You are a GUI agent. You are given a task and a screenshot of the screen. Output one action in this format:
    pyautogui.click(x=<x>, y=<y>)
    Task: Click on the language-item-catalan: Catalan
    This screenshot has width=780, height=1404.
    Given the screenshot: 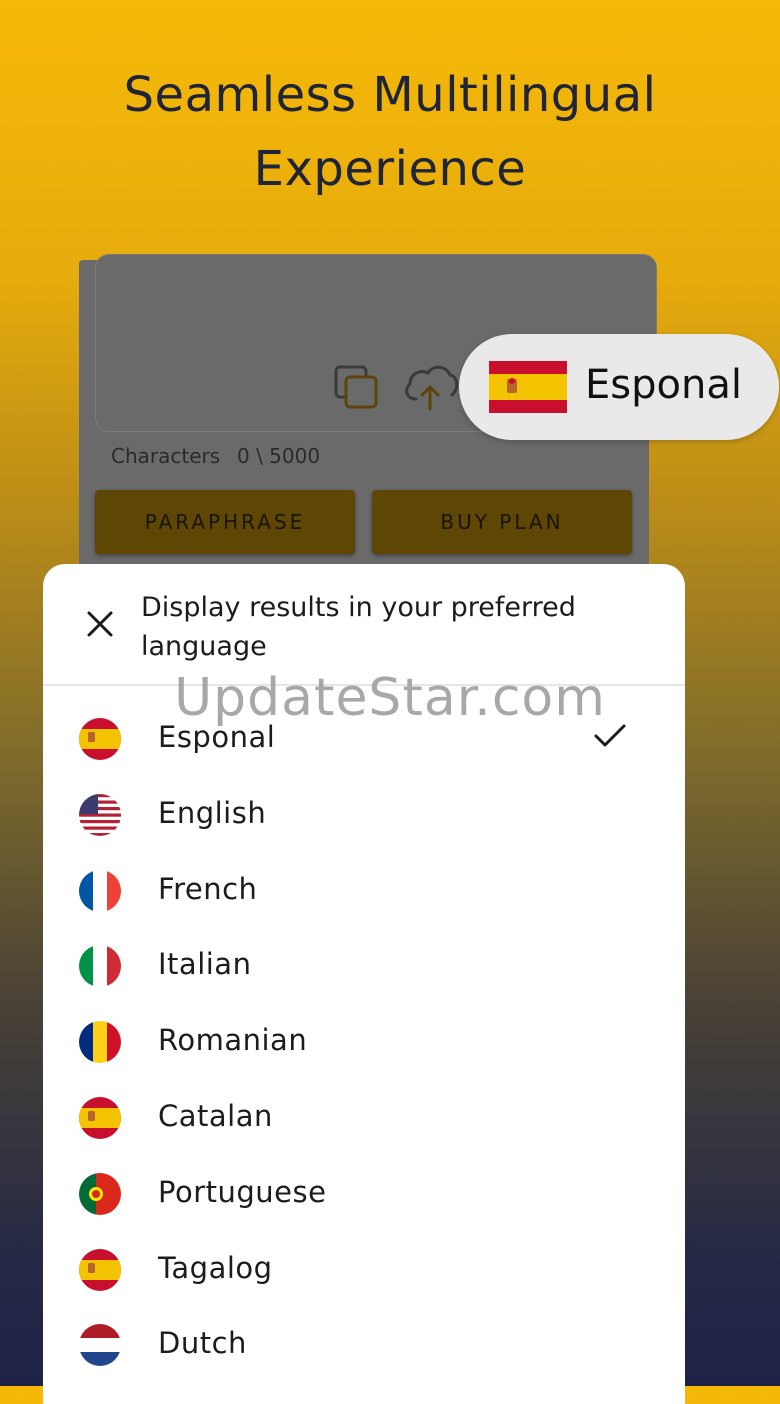 What is the action you would take?
    pyautogui.click(x=364, y=1117)
    